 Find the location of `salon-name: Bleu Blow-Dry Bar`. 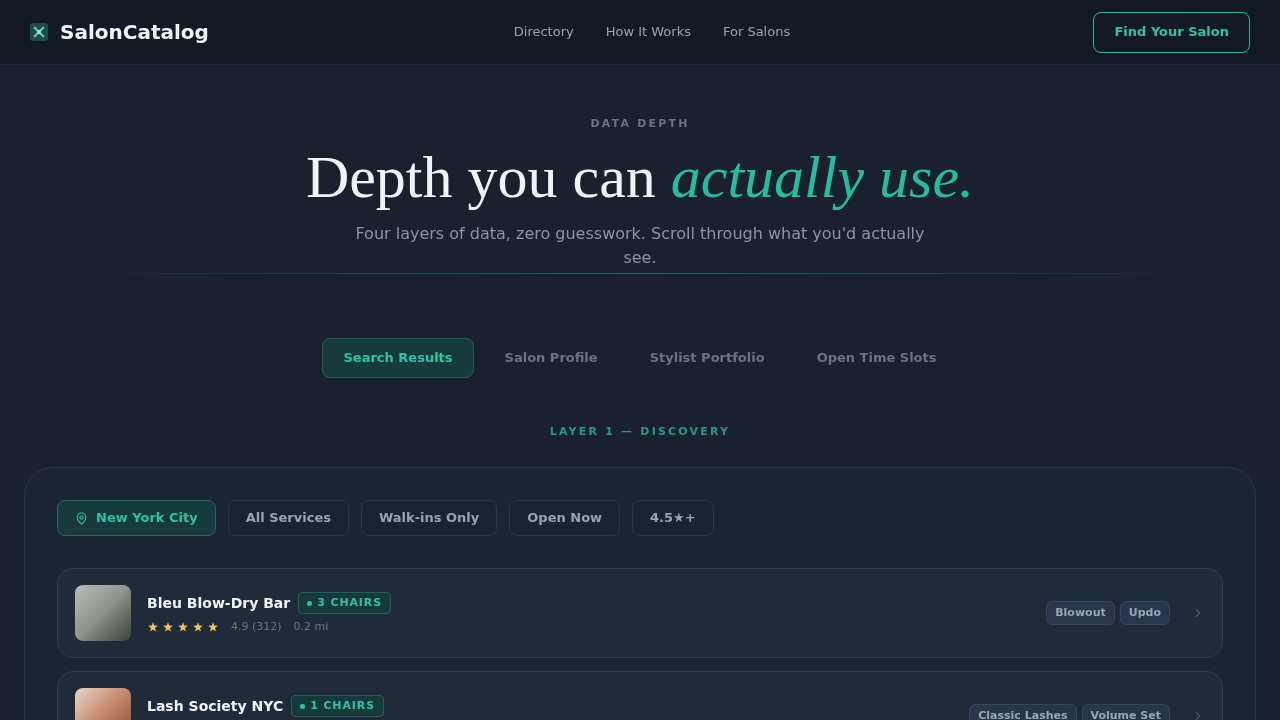

salon-name: Bleu Blow-Dry Bar is located at coordinates (219, 603).